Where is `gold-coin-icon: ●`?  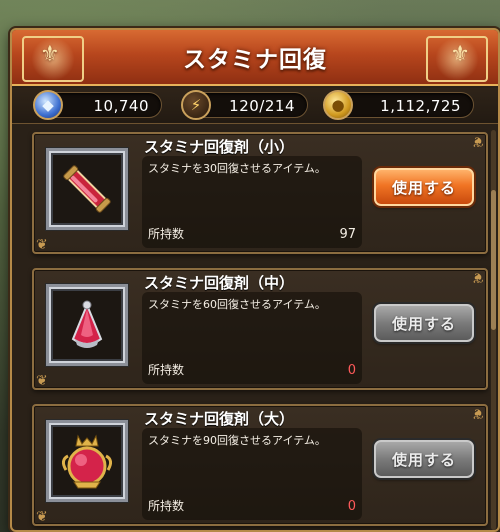
gold-coin-icon: ● is located at coordinates (338, 105).